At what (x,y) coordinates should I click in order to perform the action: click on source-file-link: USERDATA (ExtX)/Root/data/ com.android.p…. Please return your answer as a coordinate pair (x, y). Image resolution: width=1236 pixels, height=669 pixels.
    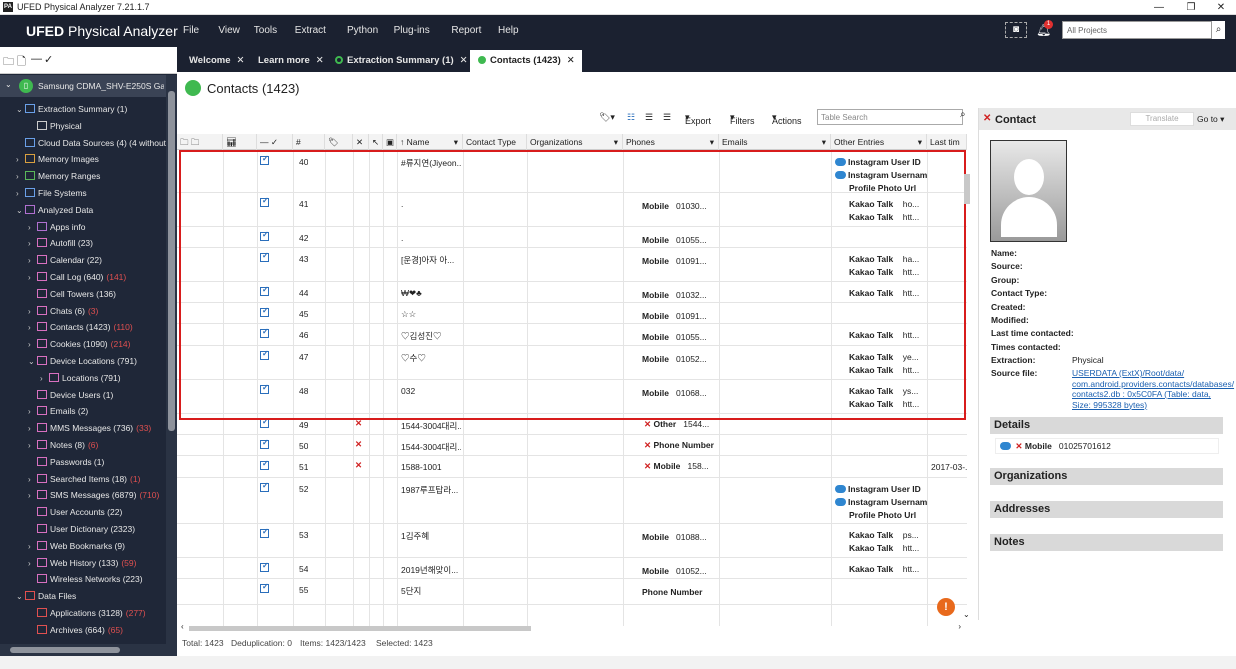
    Looking at the image, I should click on (1153, 389).